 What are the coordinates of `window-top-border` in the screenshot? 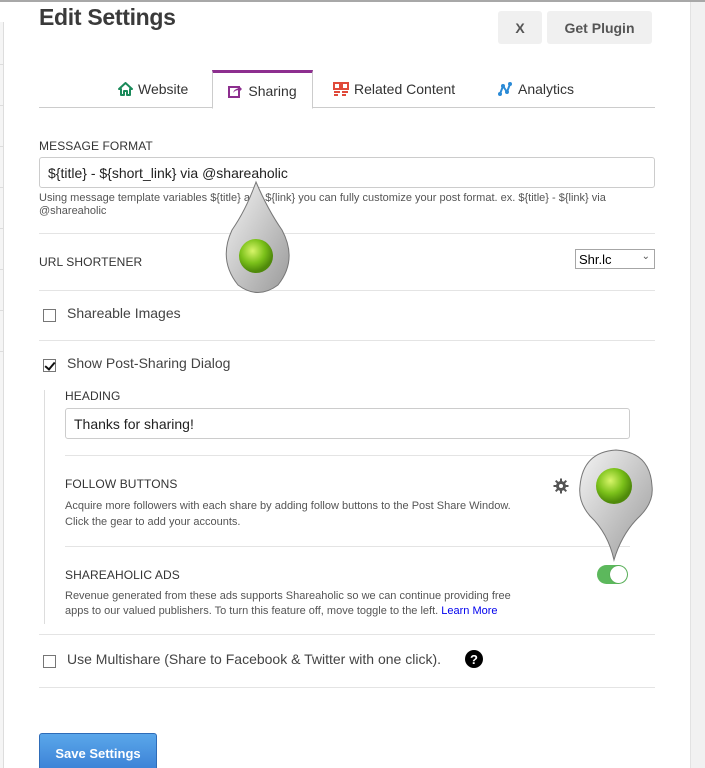 It's located at (352, 1).